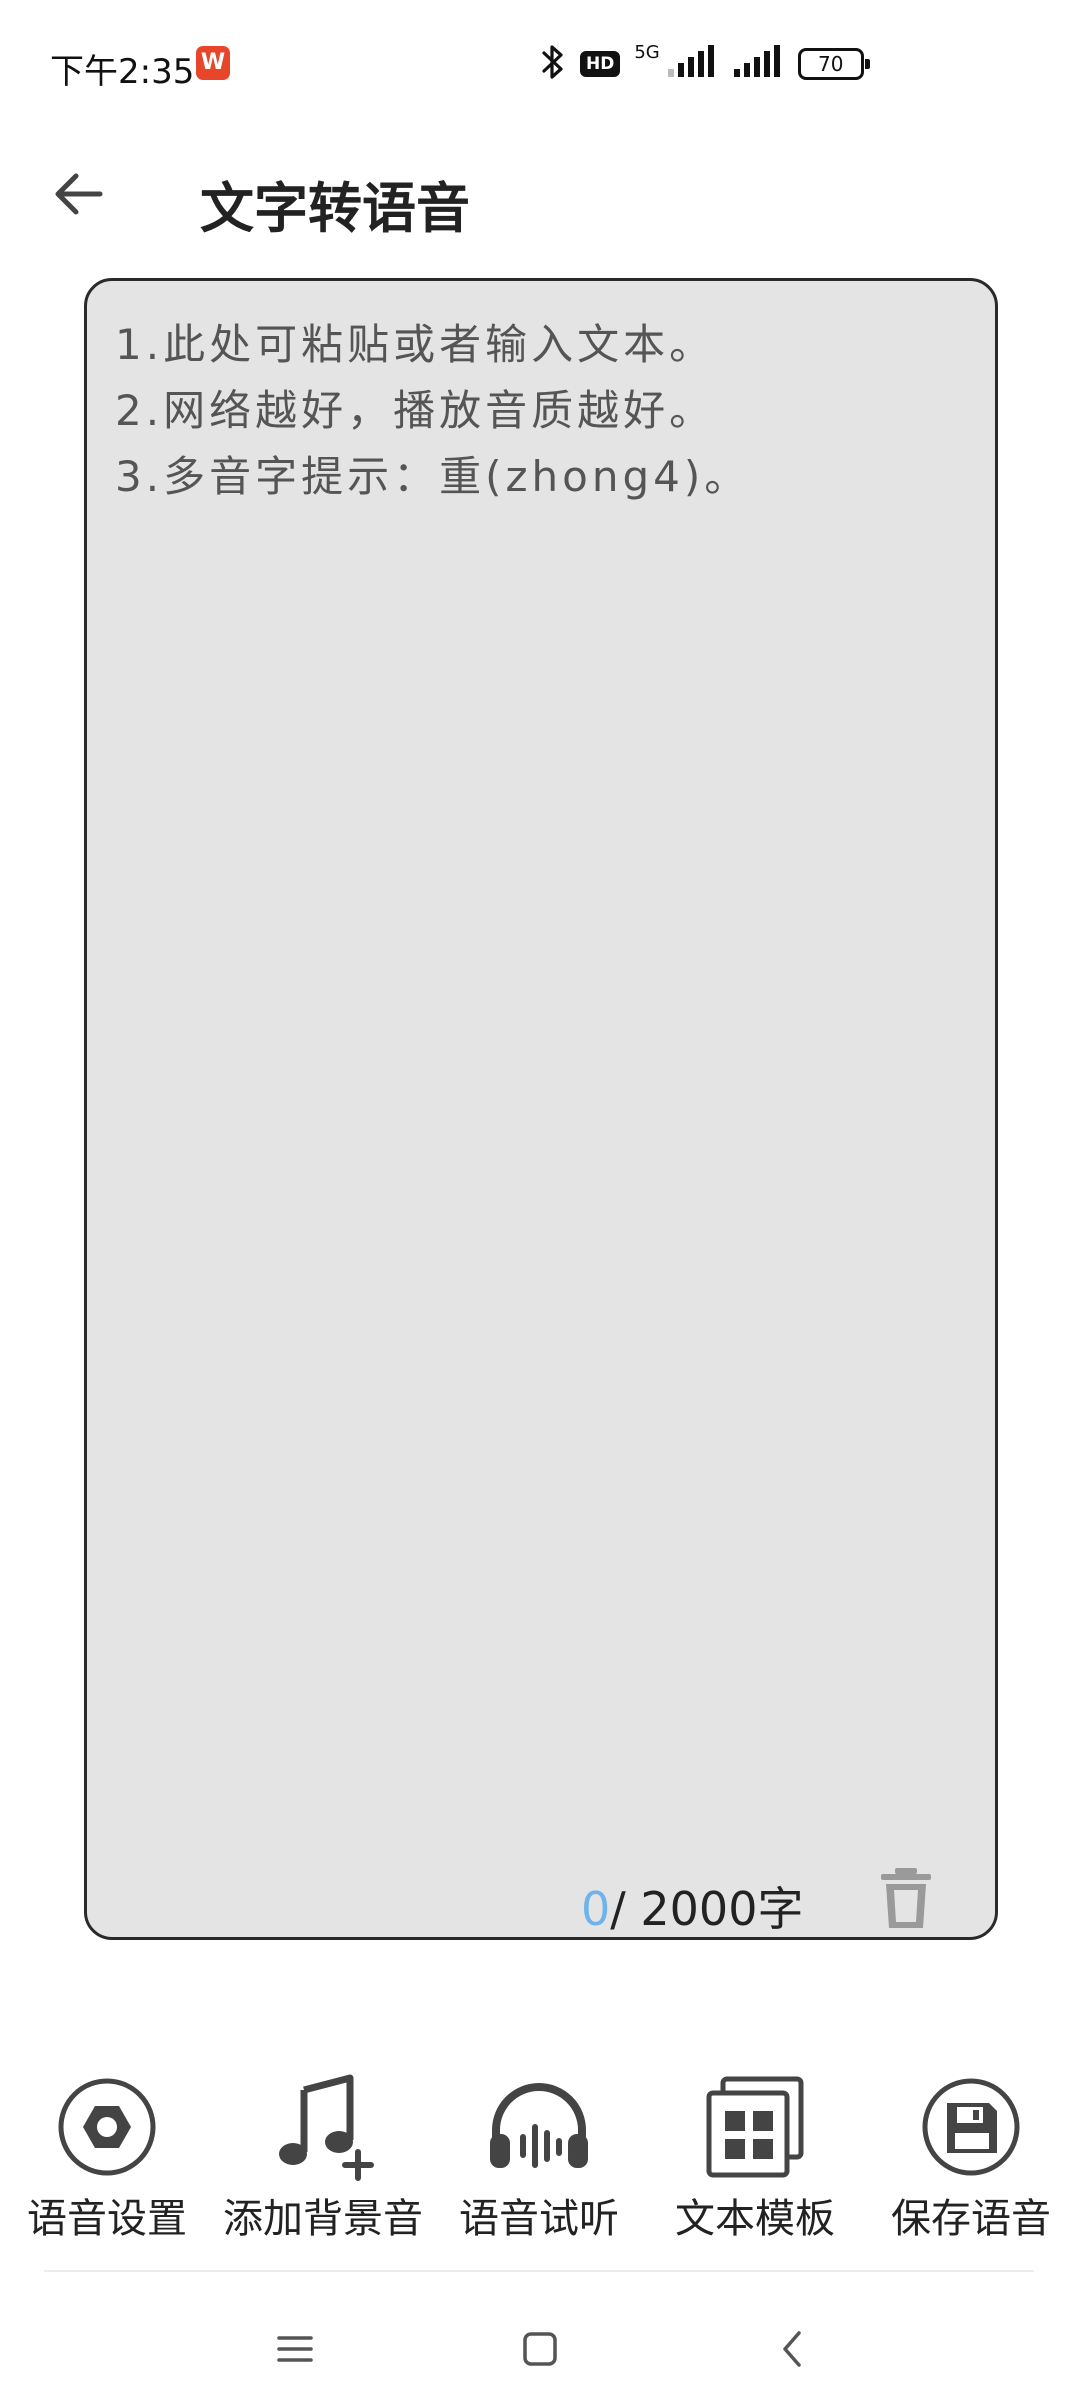 This screenshot has height=2400, width=1080. I want to click on trash-icon, so click(906, 1898).